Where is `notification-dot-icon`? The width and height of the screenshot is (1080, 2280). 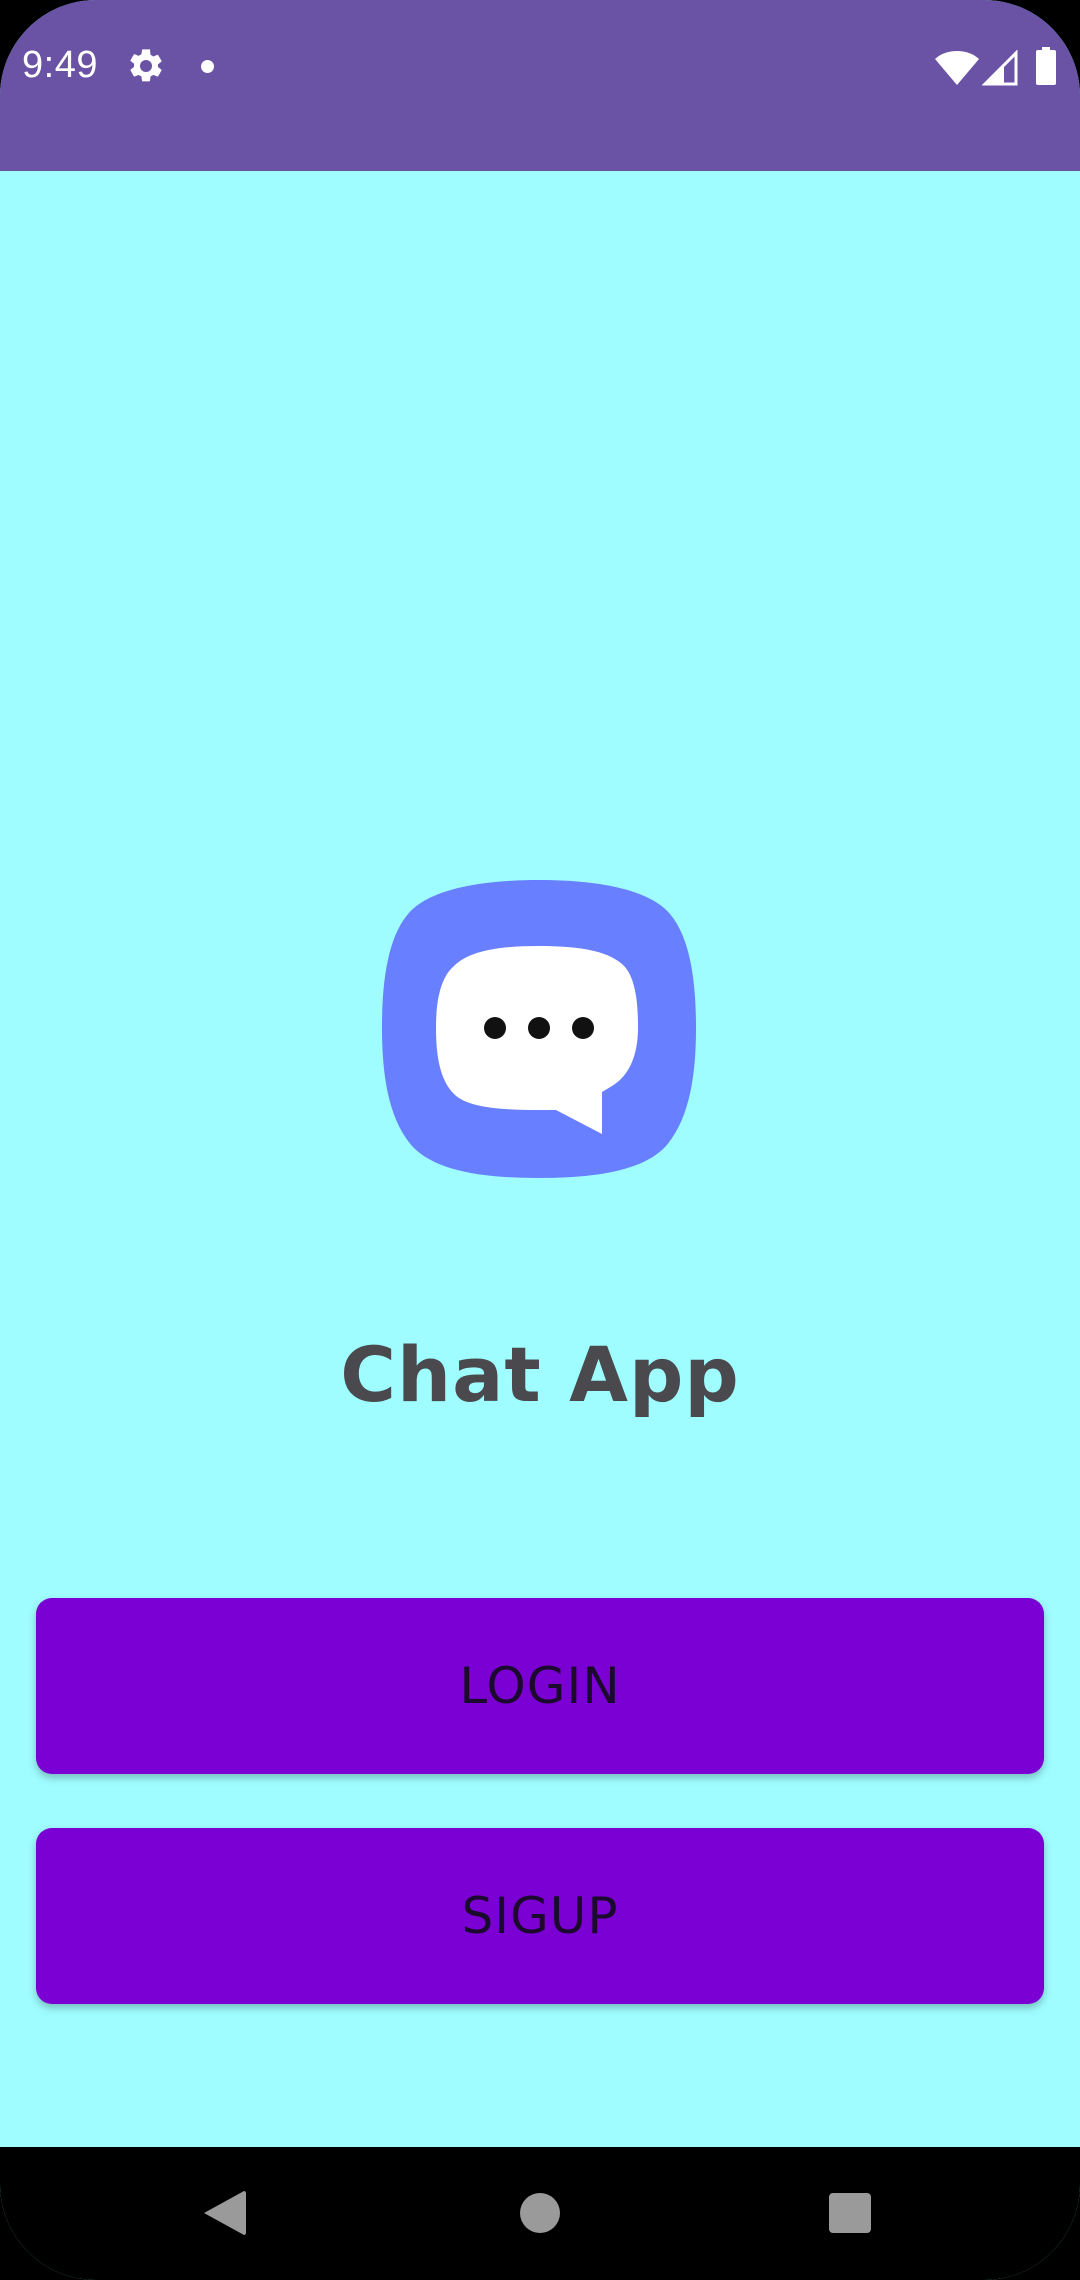
notification-dot-icon is located at coordinates (207, 66).